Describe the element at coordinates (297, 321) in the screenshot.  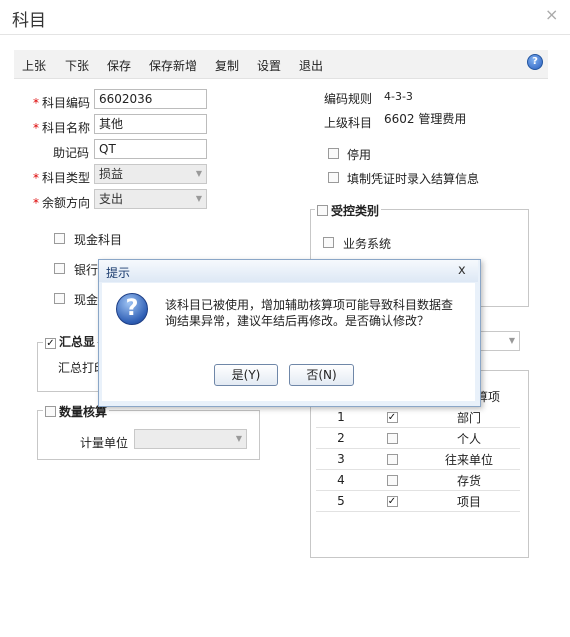
I see `dialog-message-line2: 询结果异常，建议年结后再修改。是否确认修改？` at that location.